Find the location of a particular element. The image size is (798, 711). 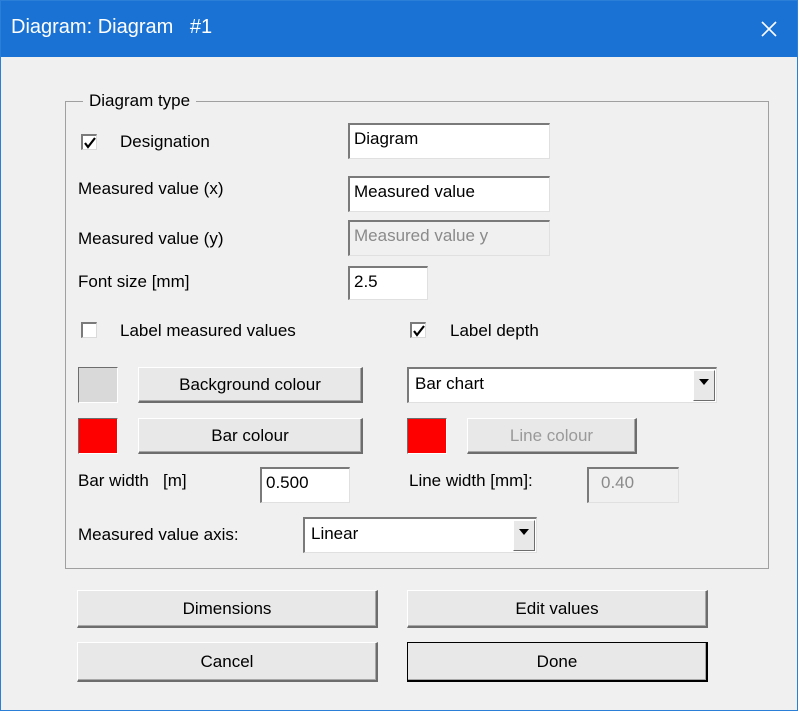

measured-value-axis-label: Measured value axis: is located at coordinates (158, 534).